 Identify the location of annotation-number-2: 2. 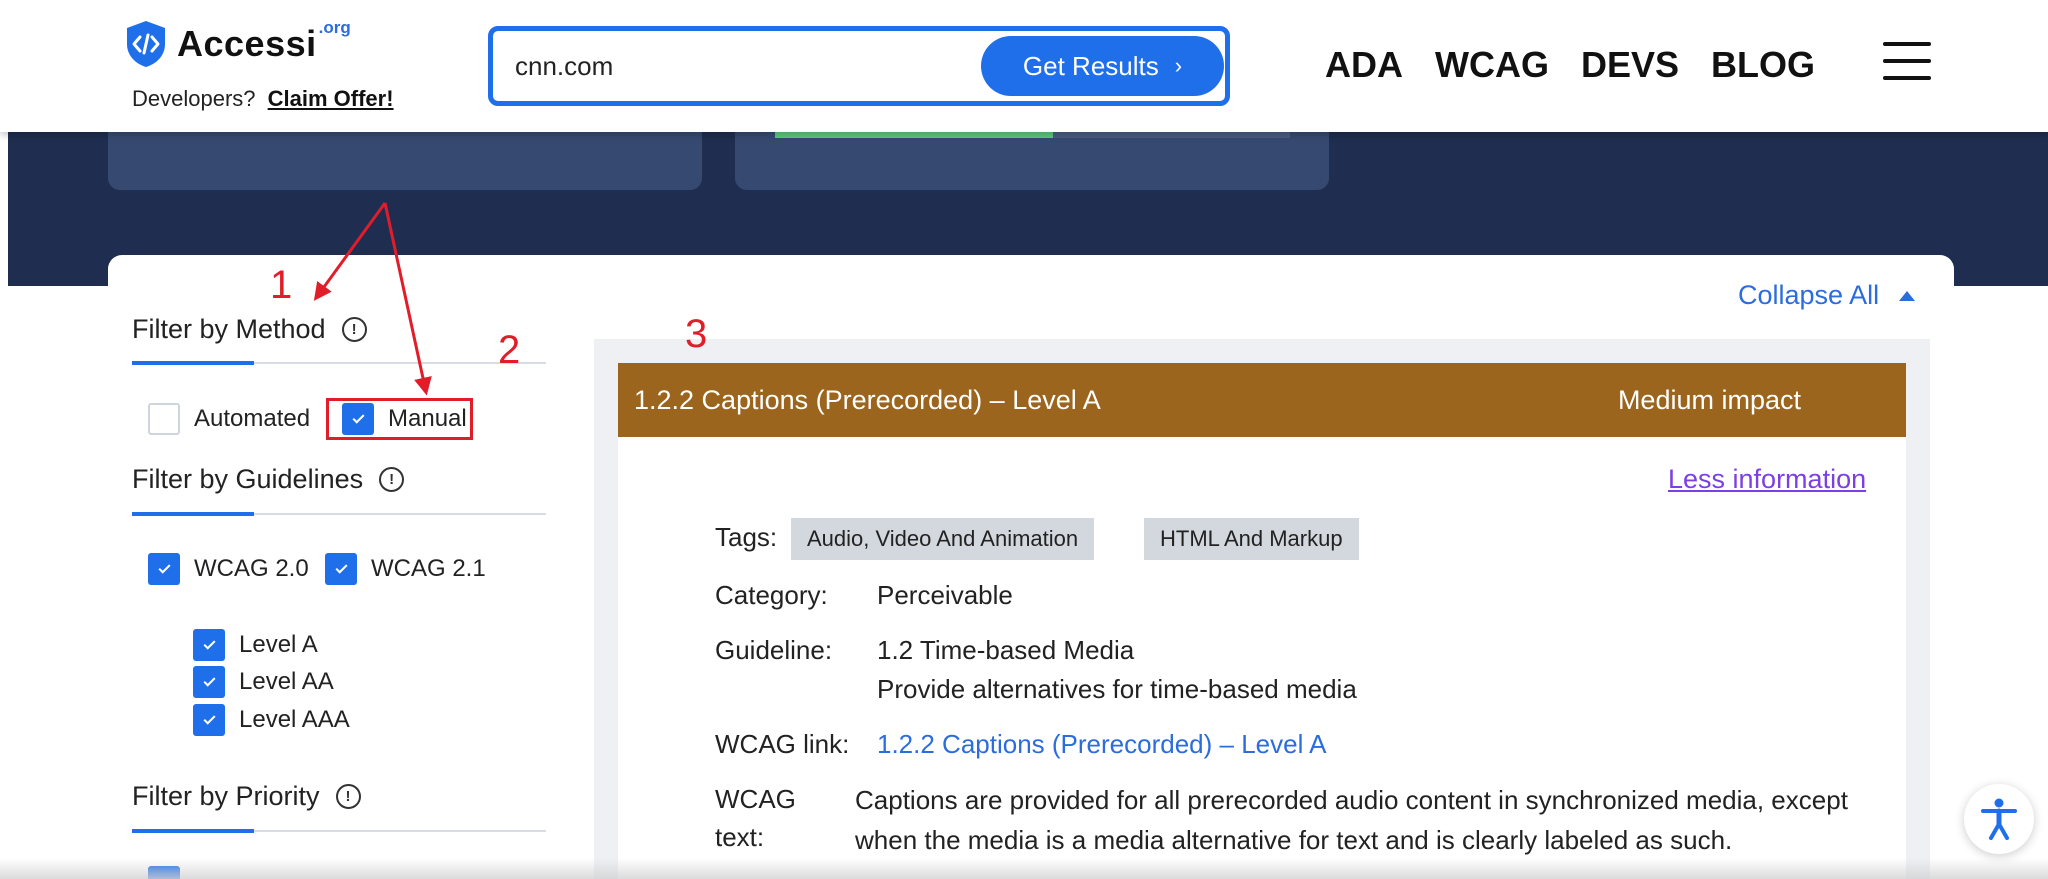
(509, 350).